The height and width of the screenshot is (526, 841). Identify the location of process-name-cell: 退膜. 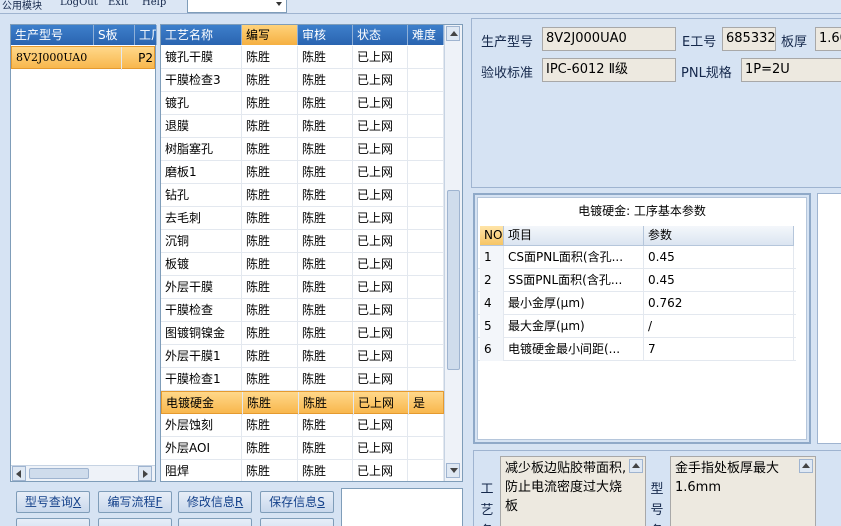
(201, 126).